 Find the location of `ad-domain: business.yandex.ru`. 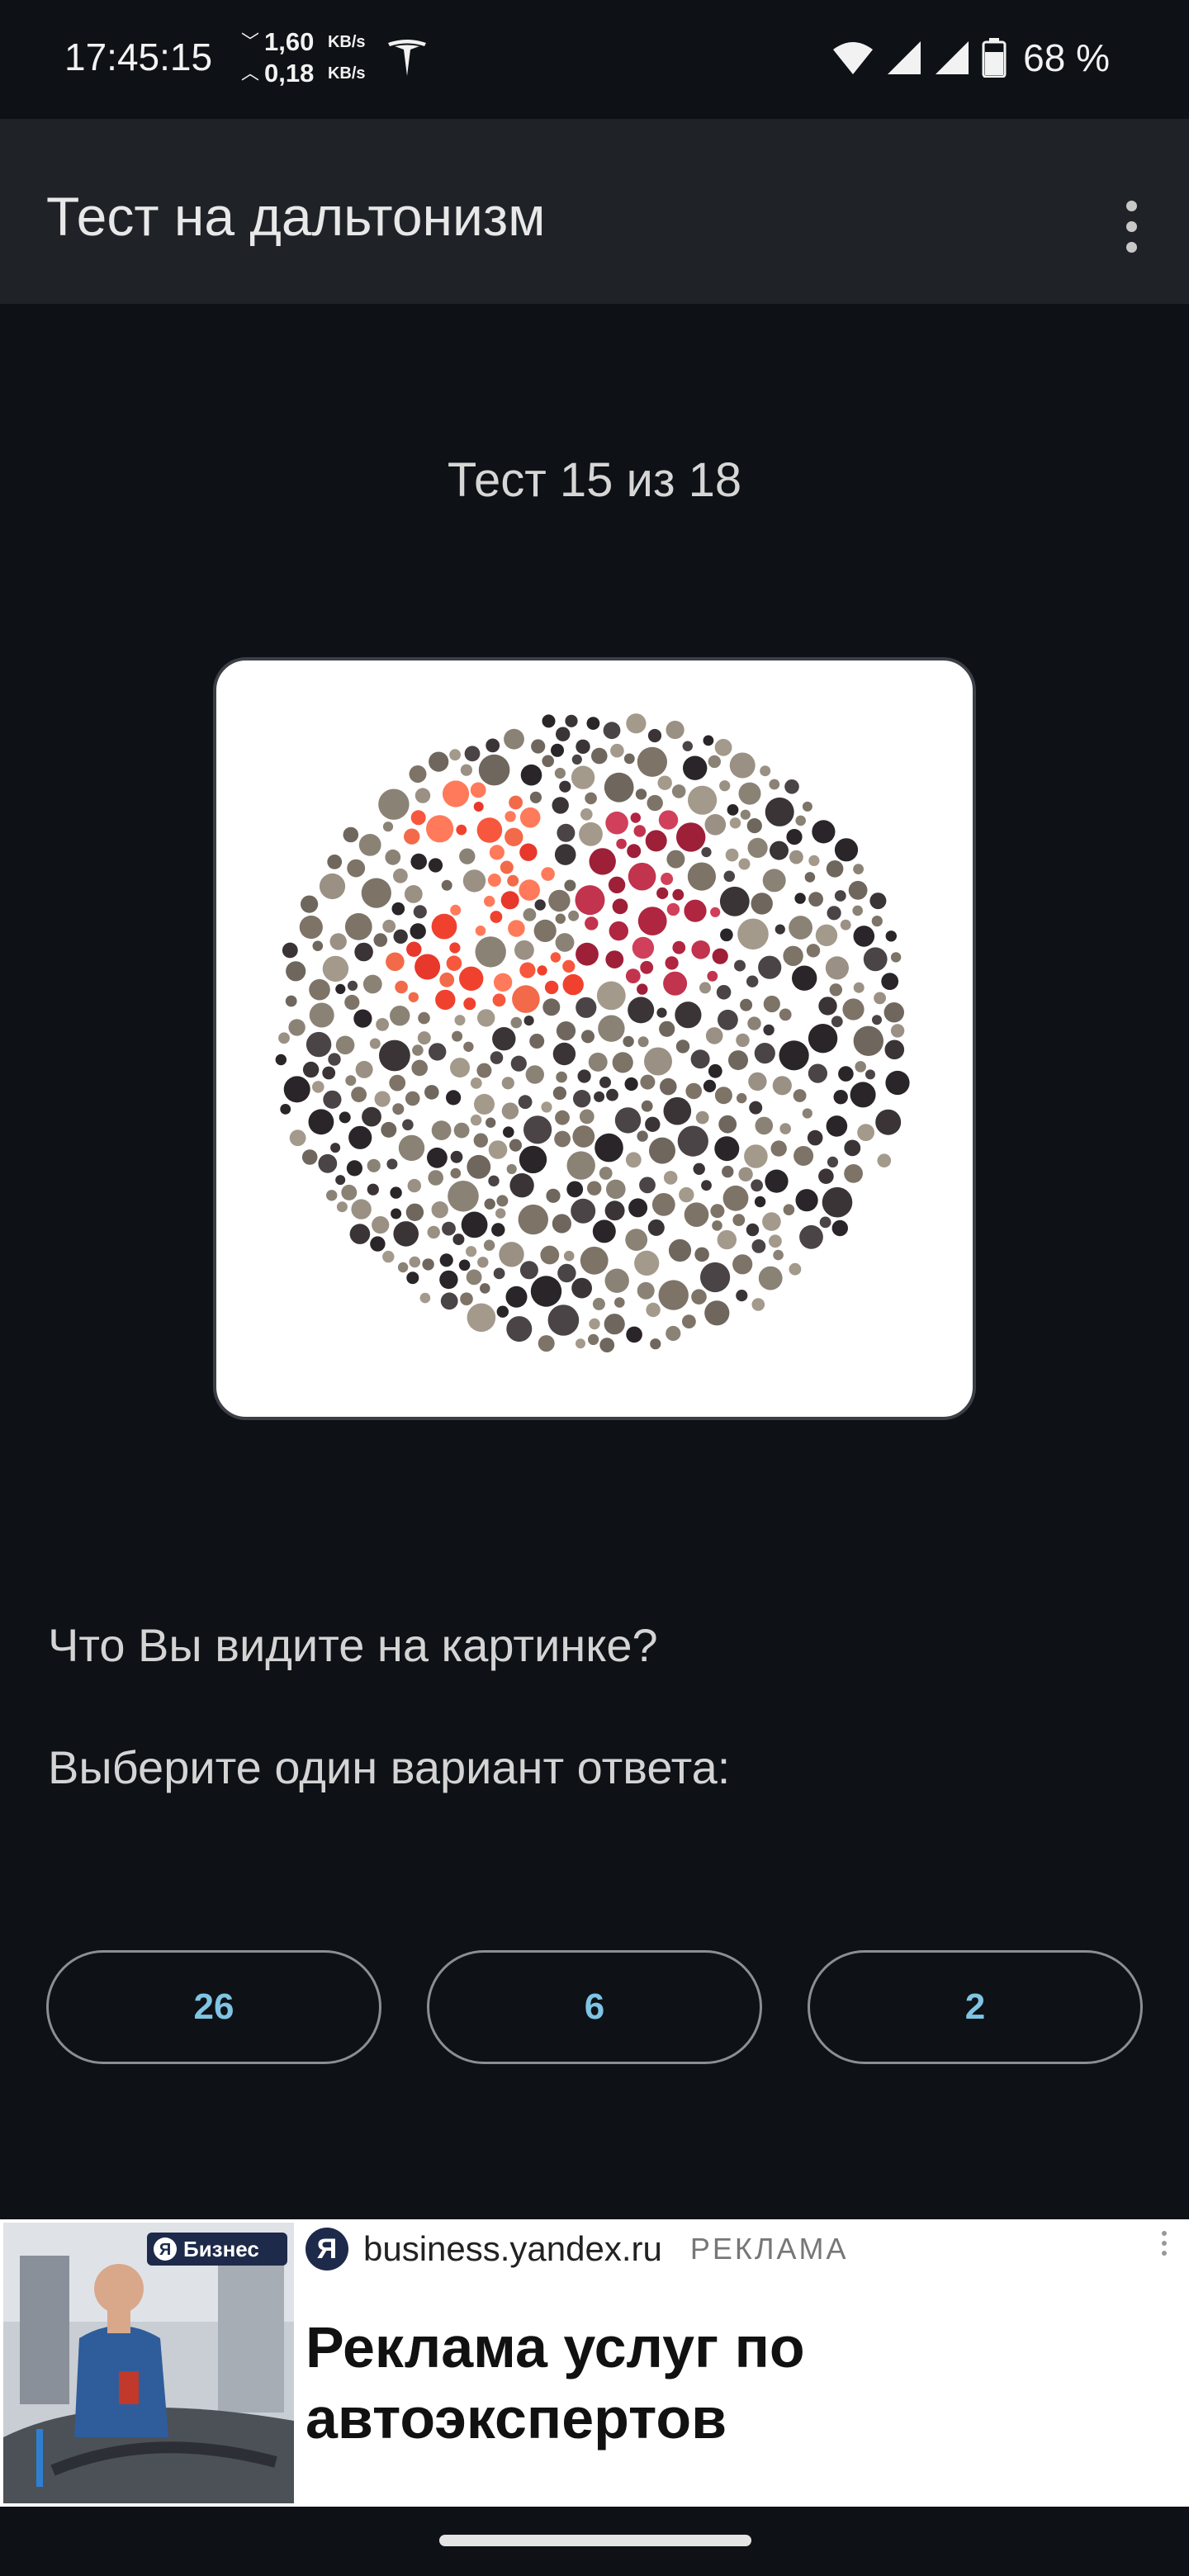

ad-domain: business.yandex.ru is located at coordinates (512, 2249).